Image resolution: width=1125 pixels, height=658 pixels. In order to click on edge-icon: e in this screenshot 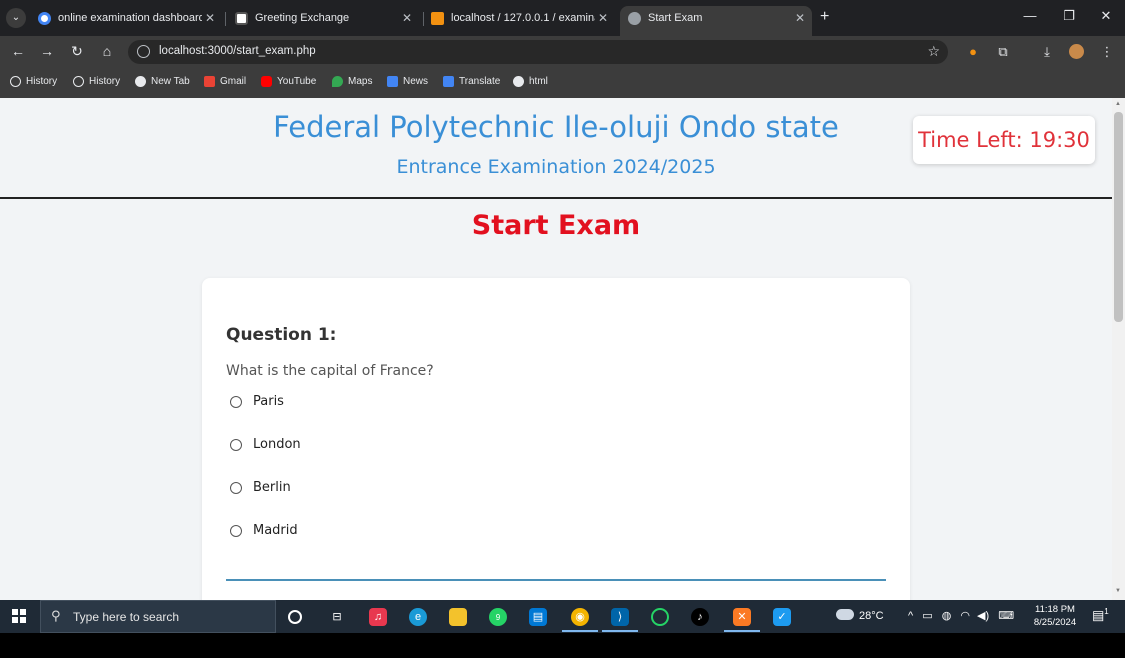, I will do `click(418, 617)`.